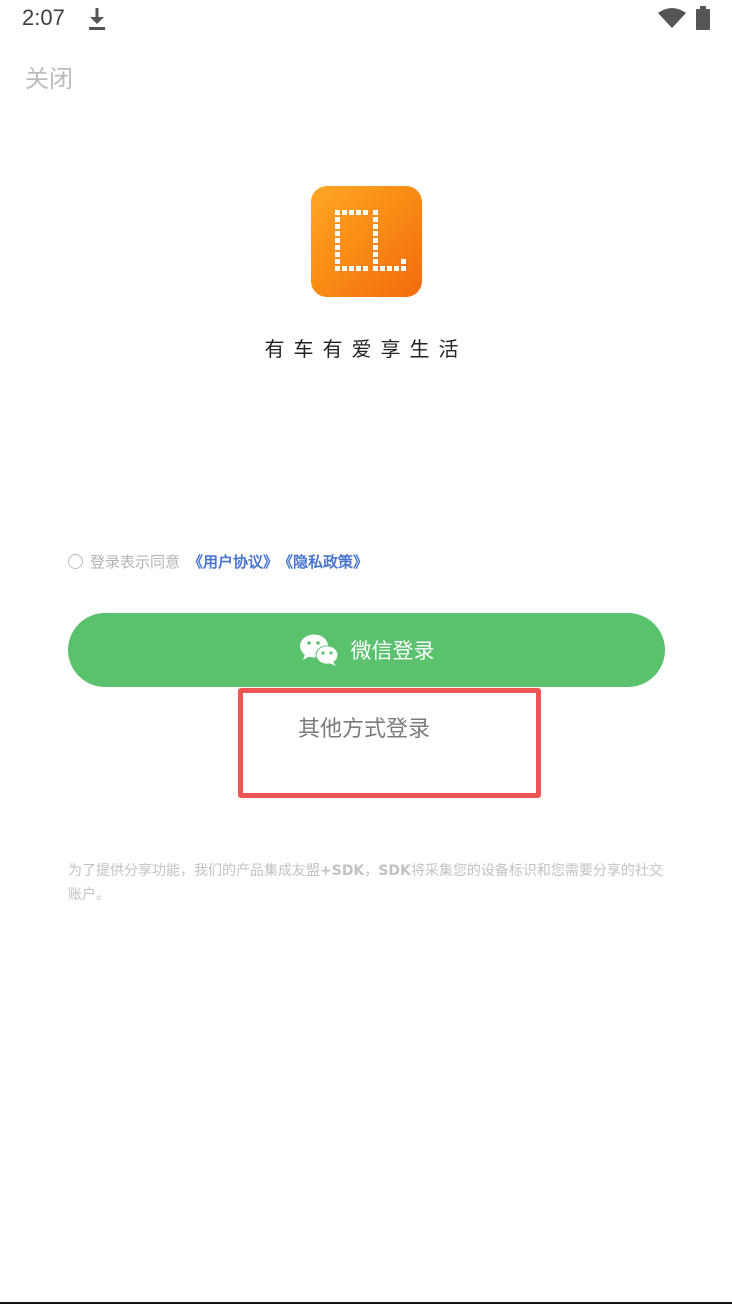  Describe the element at coordinates (233, 561) in the screenshot. I see `user-agreement-link: 《用户协议》` at that location.